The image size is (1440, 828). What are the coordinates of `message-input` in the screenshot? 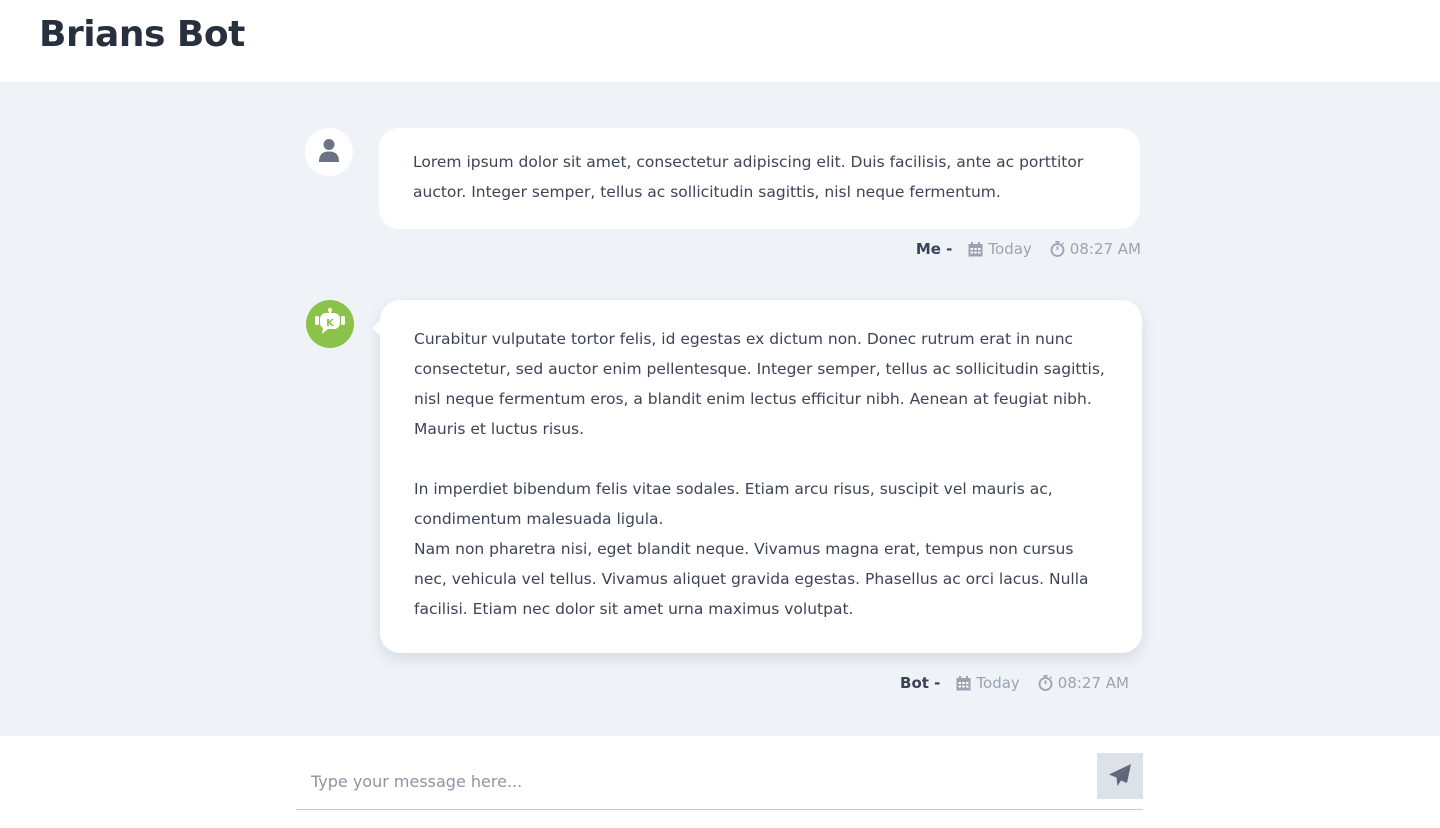 It's located at (719, 781).